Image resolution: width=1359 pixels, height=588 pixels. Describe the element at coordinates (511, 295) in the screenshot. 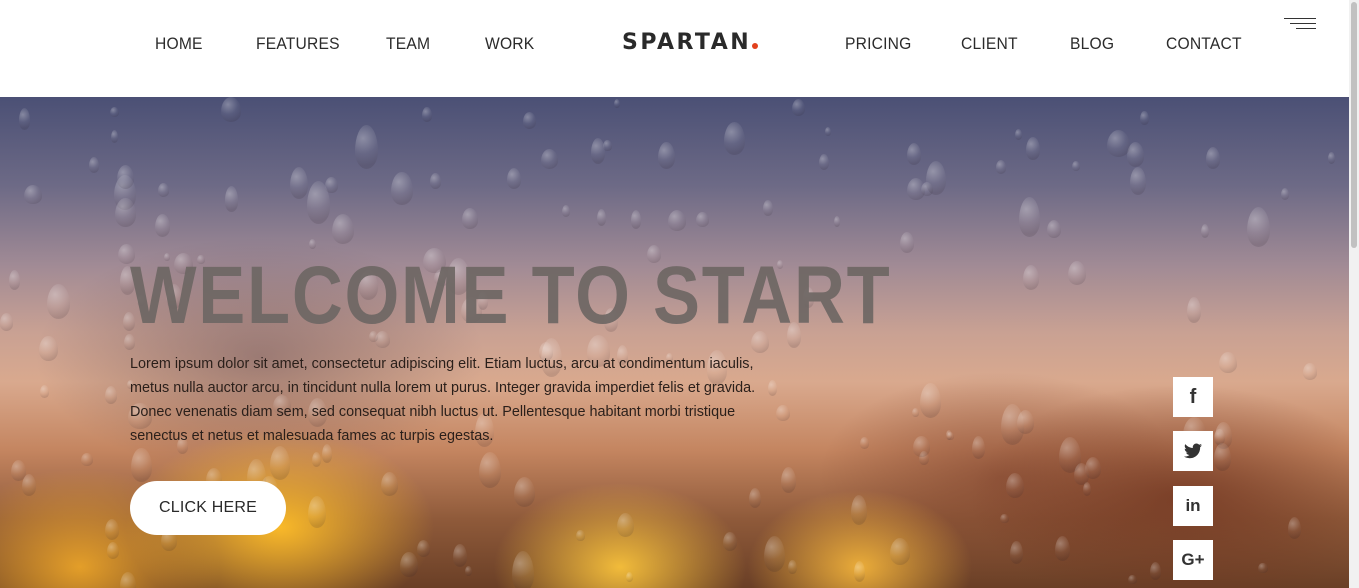

I see `hero-title: WELCOME TO START` at that location.